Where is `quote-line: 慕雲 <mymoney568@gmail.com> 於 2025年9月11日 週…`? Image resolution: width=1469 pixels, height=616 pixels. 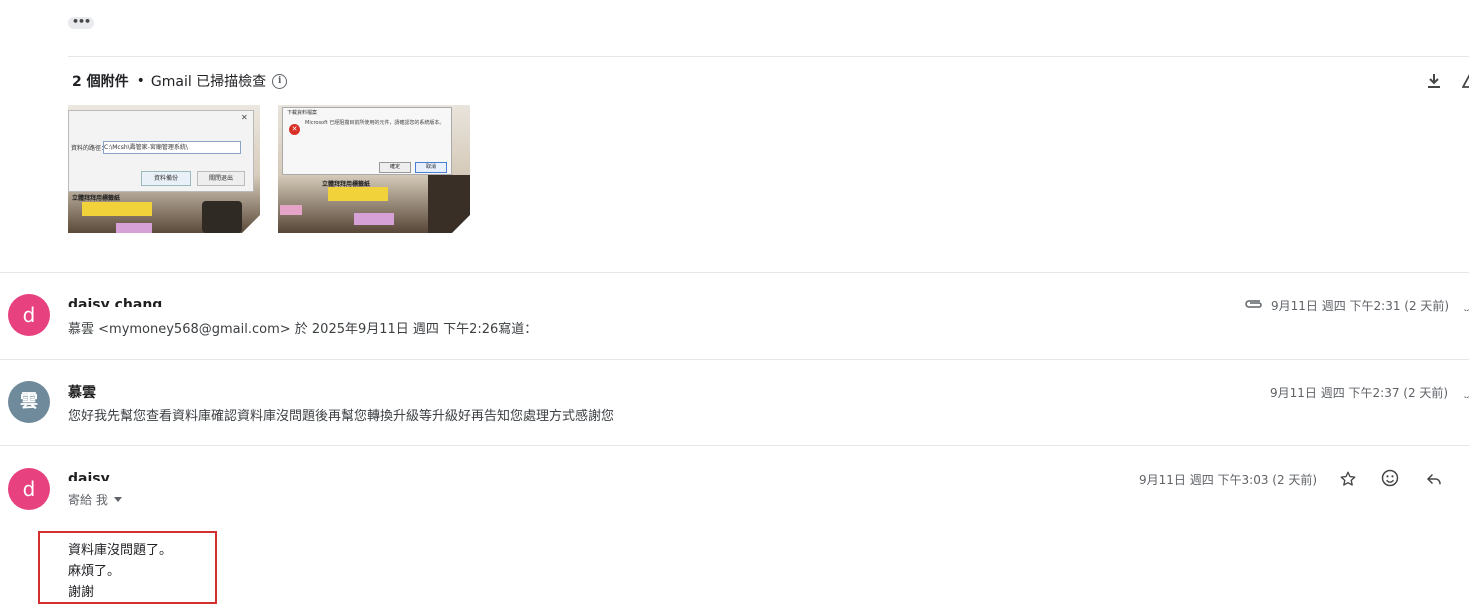 quote-line: 慕雲 <mymoney568@gmail.com> 於 2025年9月11日 週… is located at coordinates (303, 329).